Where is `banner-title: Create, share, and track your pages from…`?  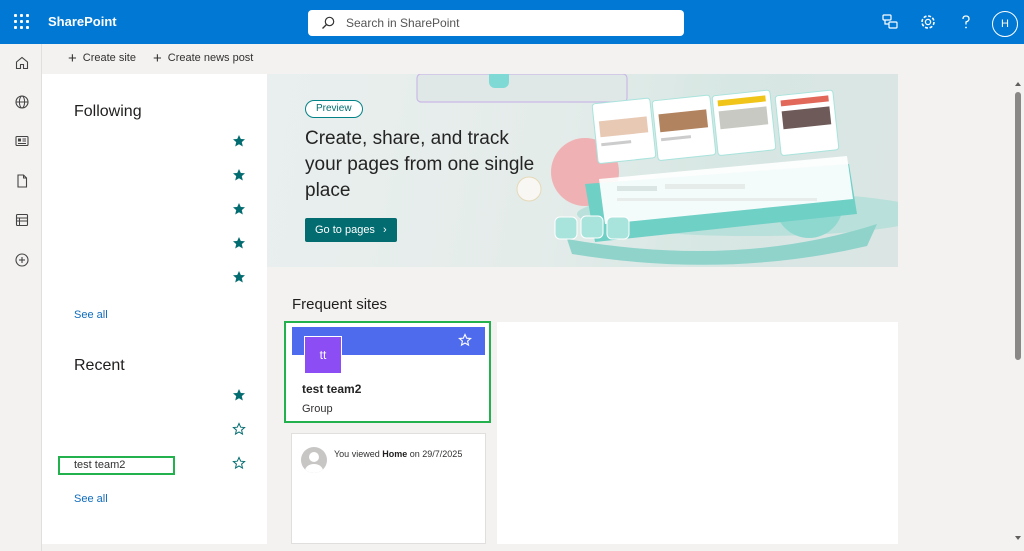
banner-title: Create, share, and track your pages from… is located at coordinates (420, 164).